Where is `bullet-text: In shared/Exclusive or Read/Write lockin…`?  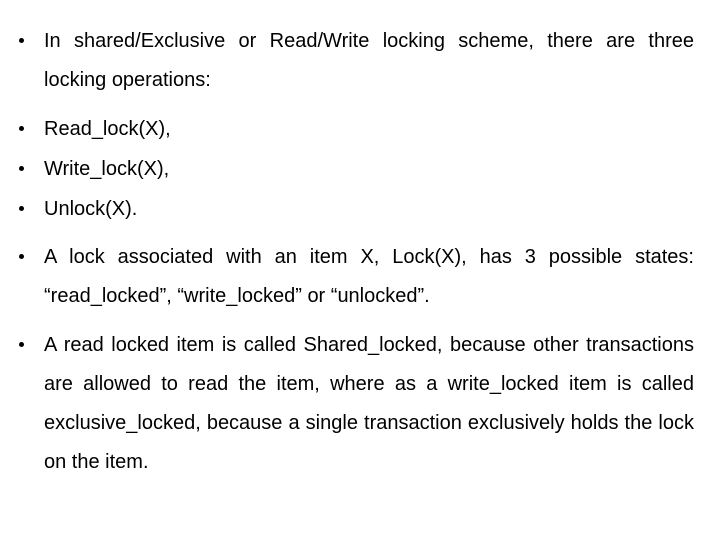
bullet-text: In shared/Exclusive or Read/Write lockin… is located at coordinates (369, 60).